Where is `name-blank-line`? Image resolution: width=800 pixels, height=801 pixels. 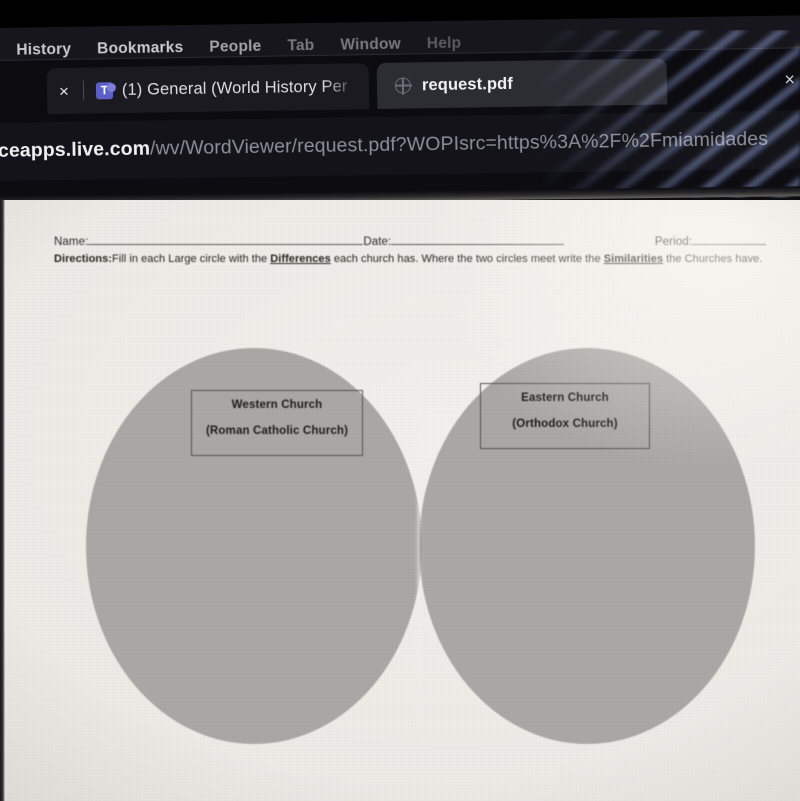 name-blank-line is located at coordinates (226, 239).